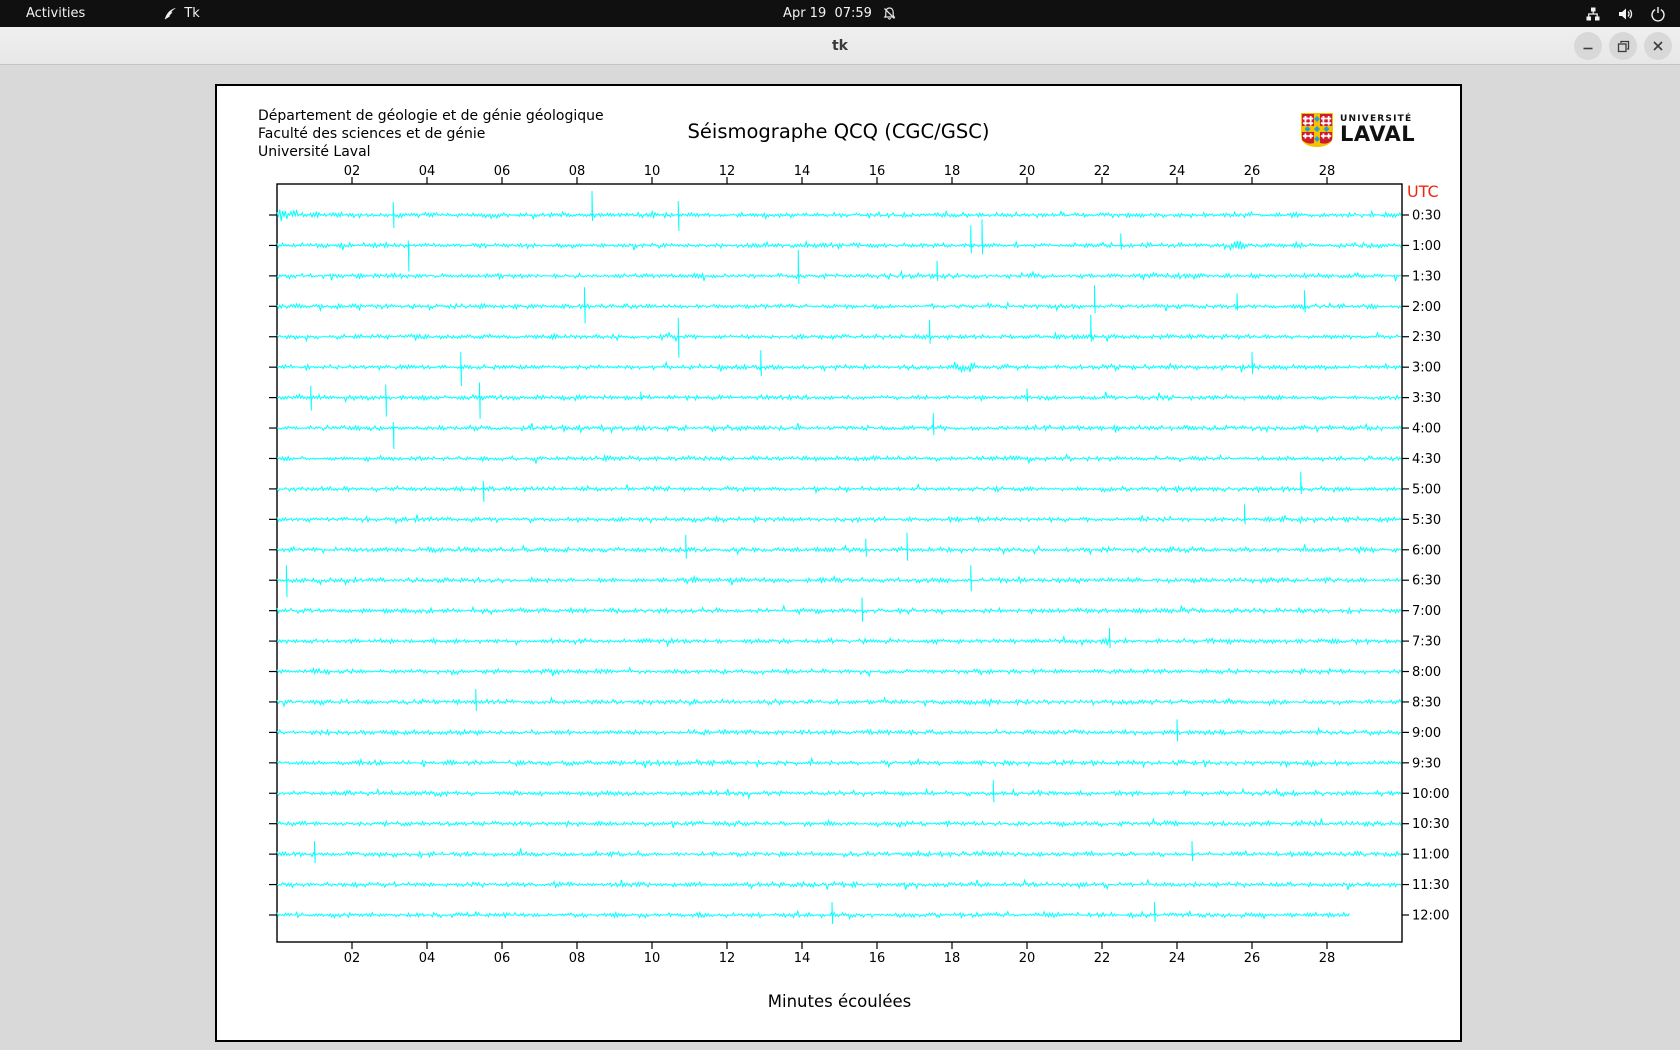 This screenshot has width=1680, height=1050. What do you see at coordinates (1426, 489) in the screenshot?
I see `svg-text: 5:00` at bounding box center [1426, 489].